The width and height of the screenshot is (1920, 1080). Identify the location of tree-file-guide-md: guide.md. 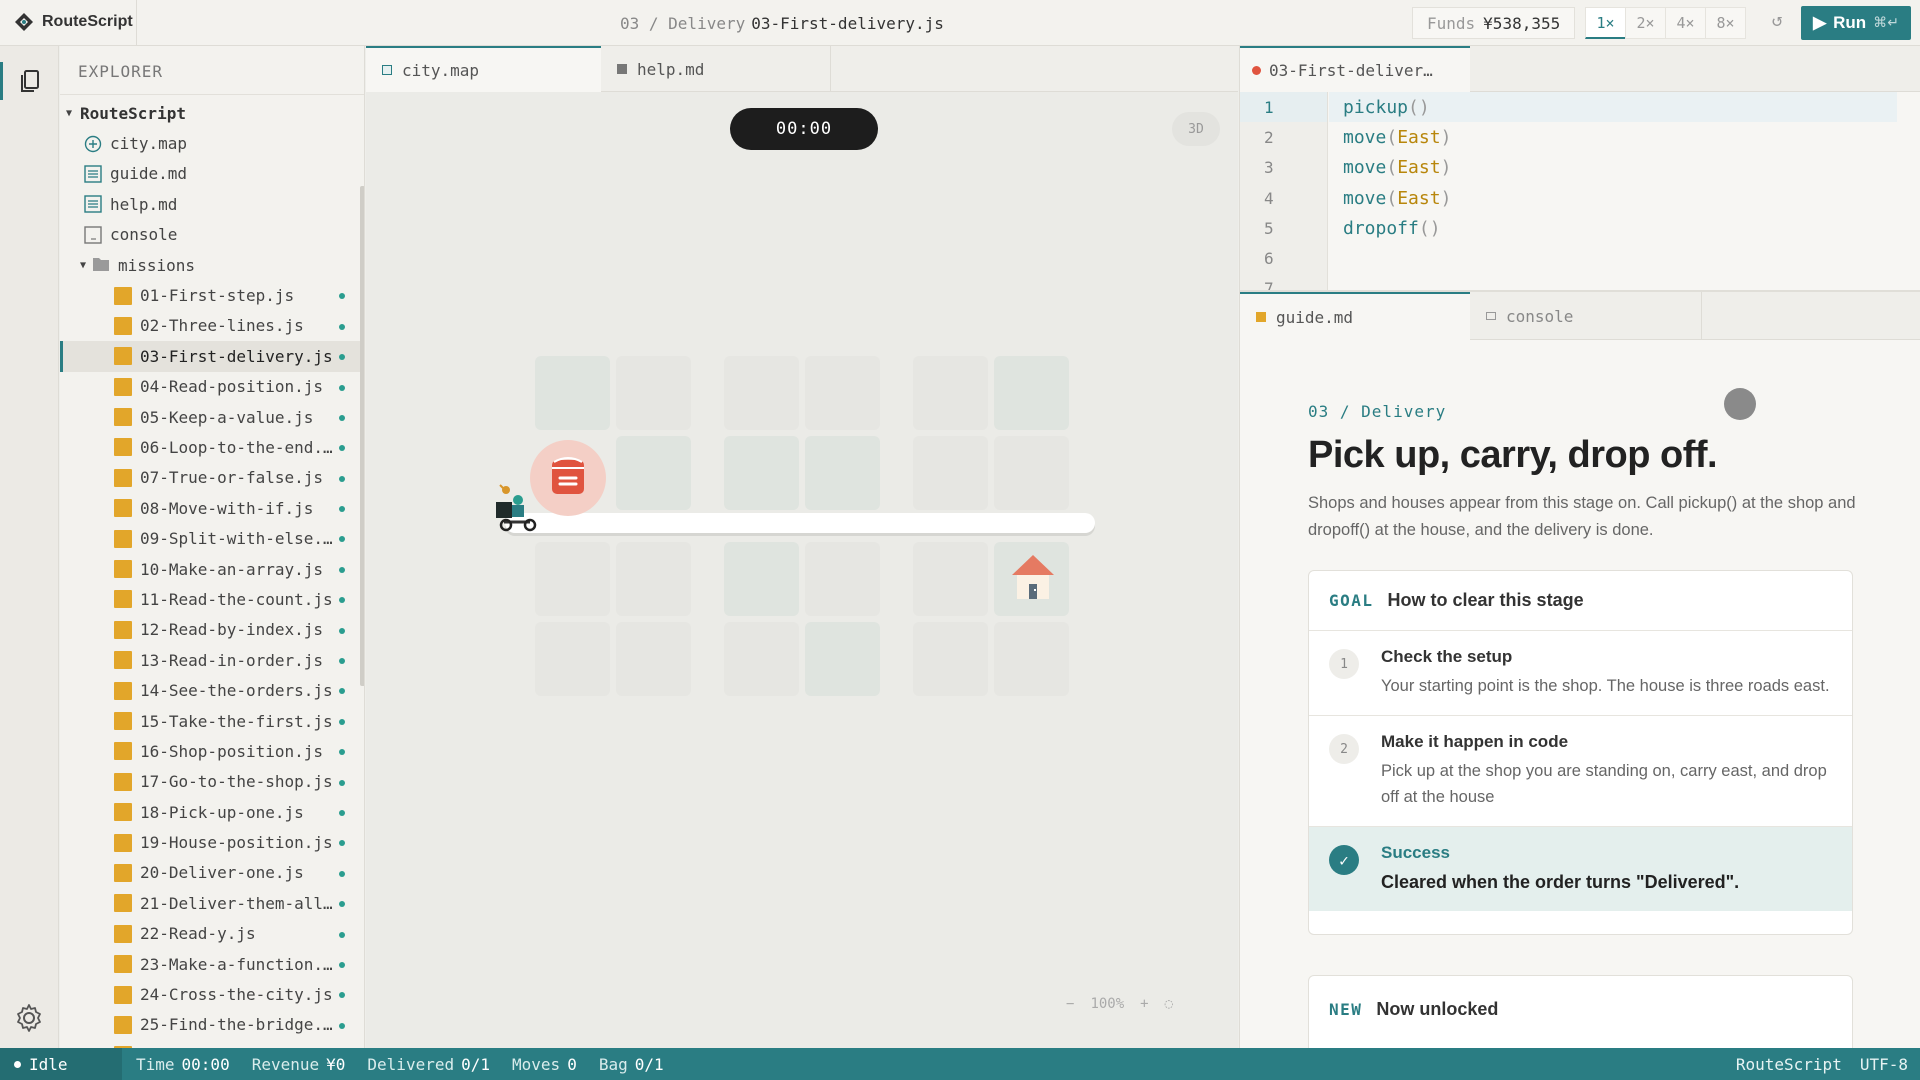
(212, 174).